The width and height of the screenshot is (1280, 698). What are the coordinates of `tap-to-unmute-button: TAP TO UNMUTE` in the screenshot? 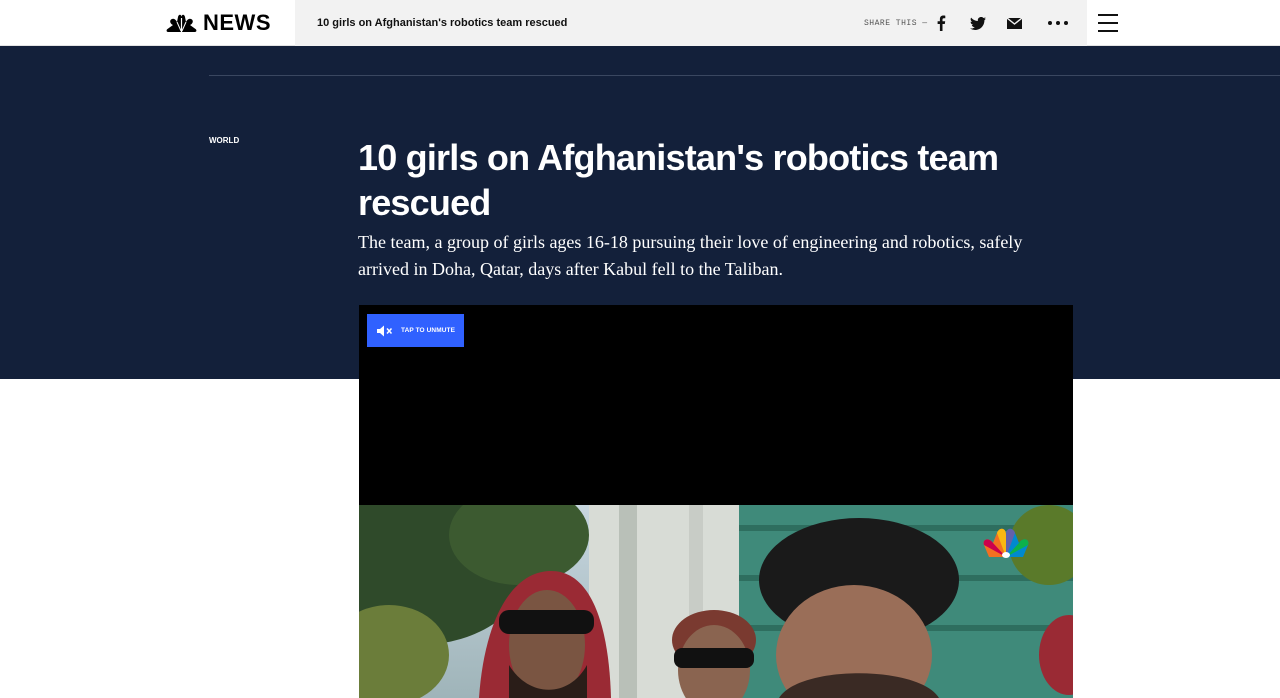 It's located at (415, 330).